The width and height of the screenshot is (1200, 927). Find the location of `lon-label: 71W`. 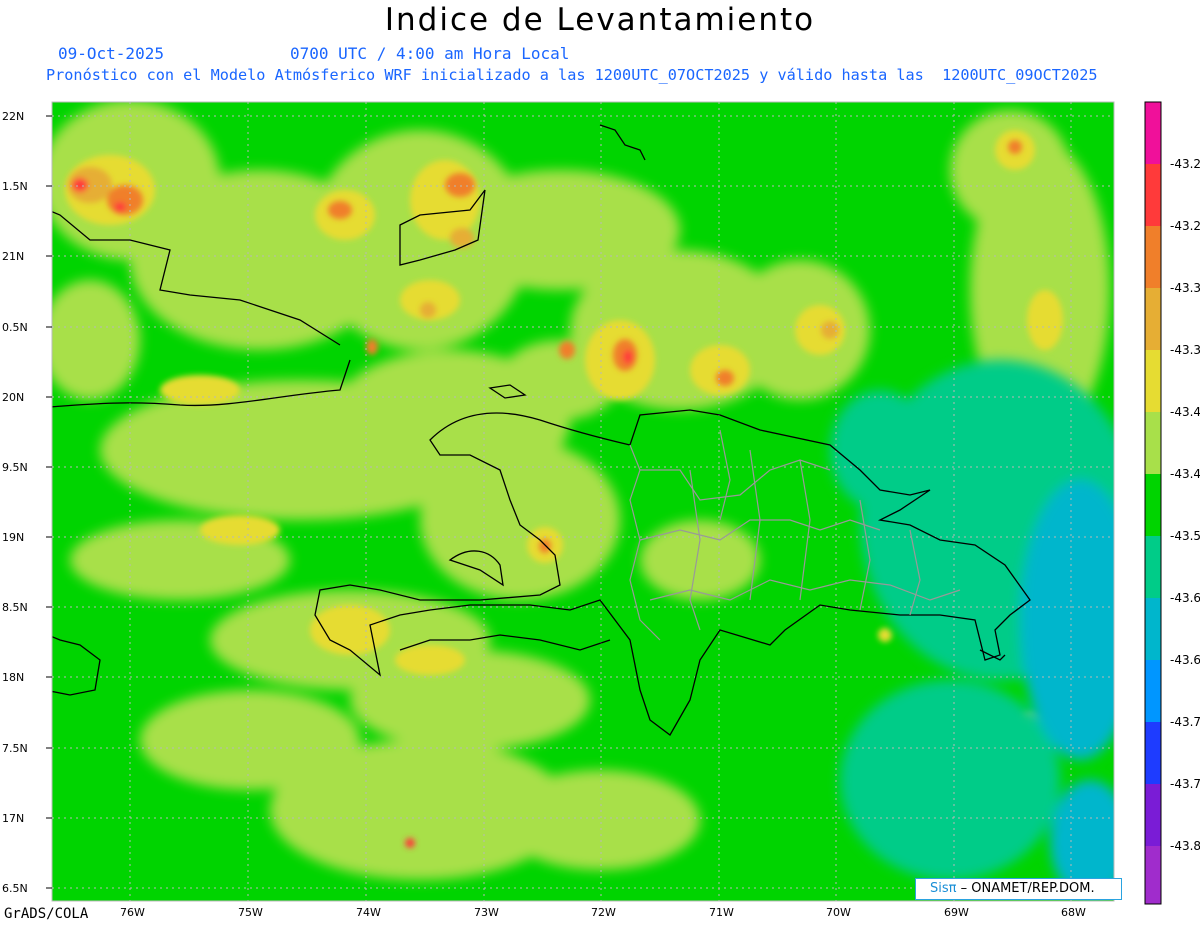

lon-label: 71W is located at coordinates (721, 912).